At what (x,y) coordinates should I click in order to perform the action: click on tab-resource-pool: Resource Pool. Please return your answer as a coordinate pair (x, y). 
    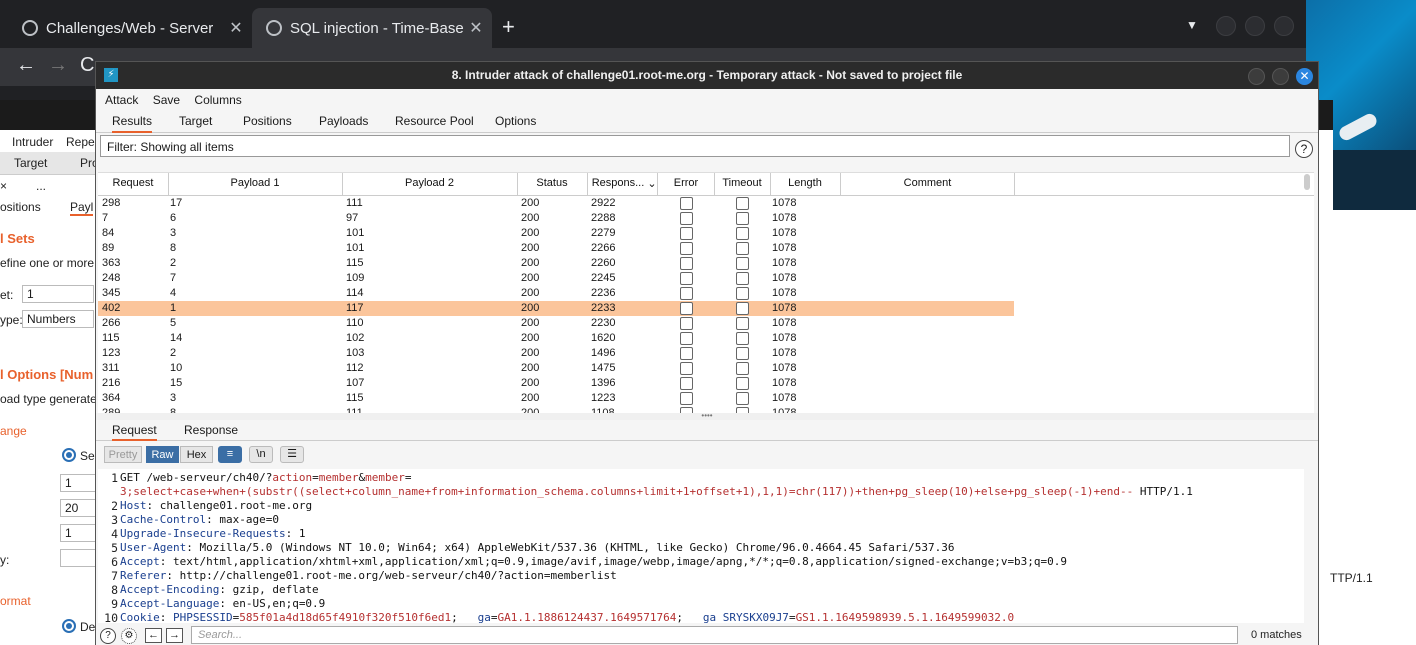
    Looking at the image, I should click on (434, 121).